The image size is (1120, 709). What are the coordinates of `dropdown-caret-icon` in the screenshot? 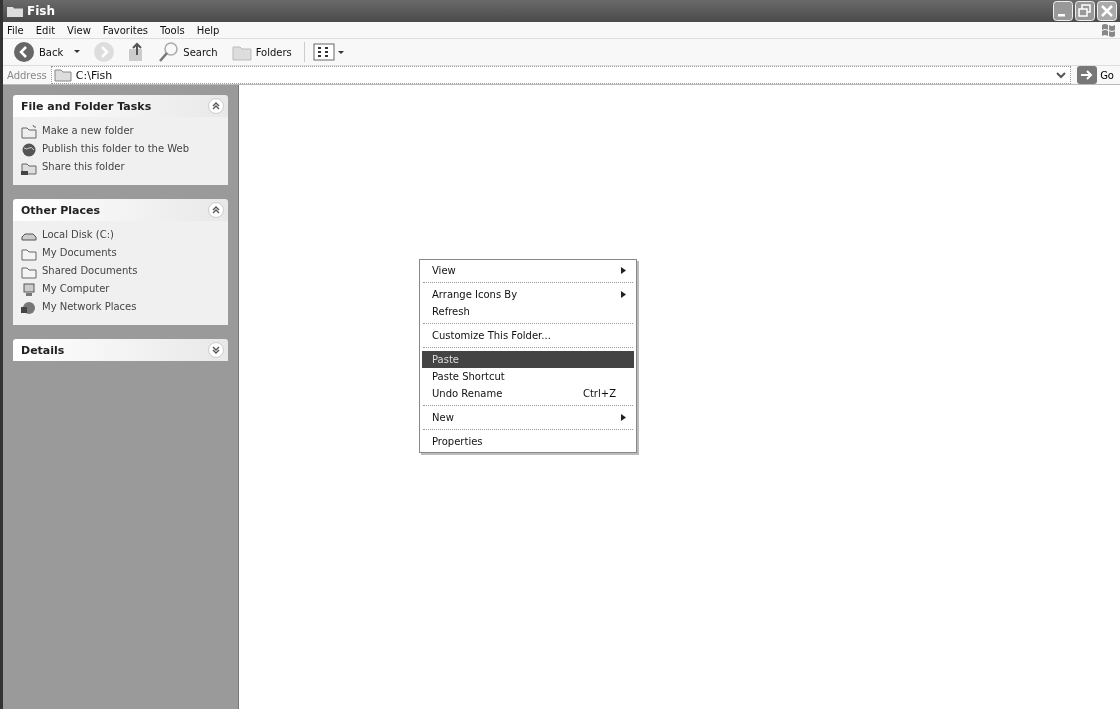 It's located at (77, 52).